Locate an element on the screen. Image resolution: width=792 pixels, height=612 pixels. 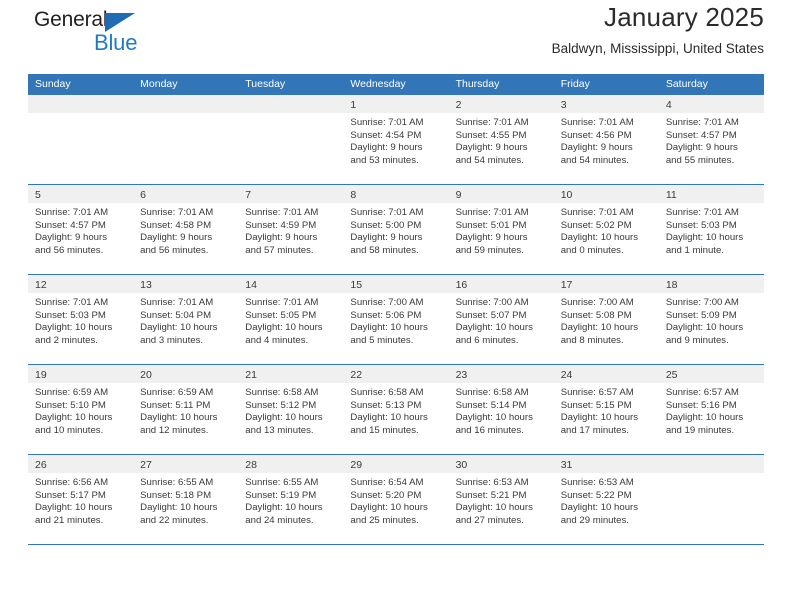
day-number-banner: 9 is located at coordinates (501, 194).